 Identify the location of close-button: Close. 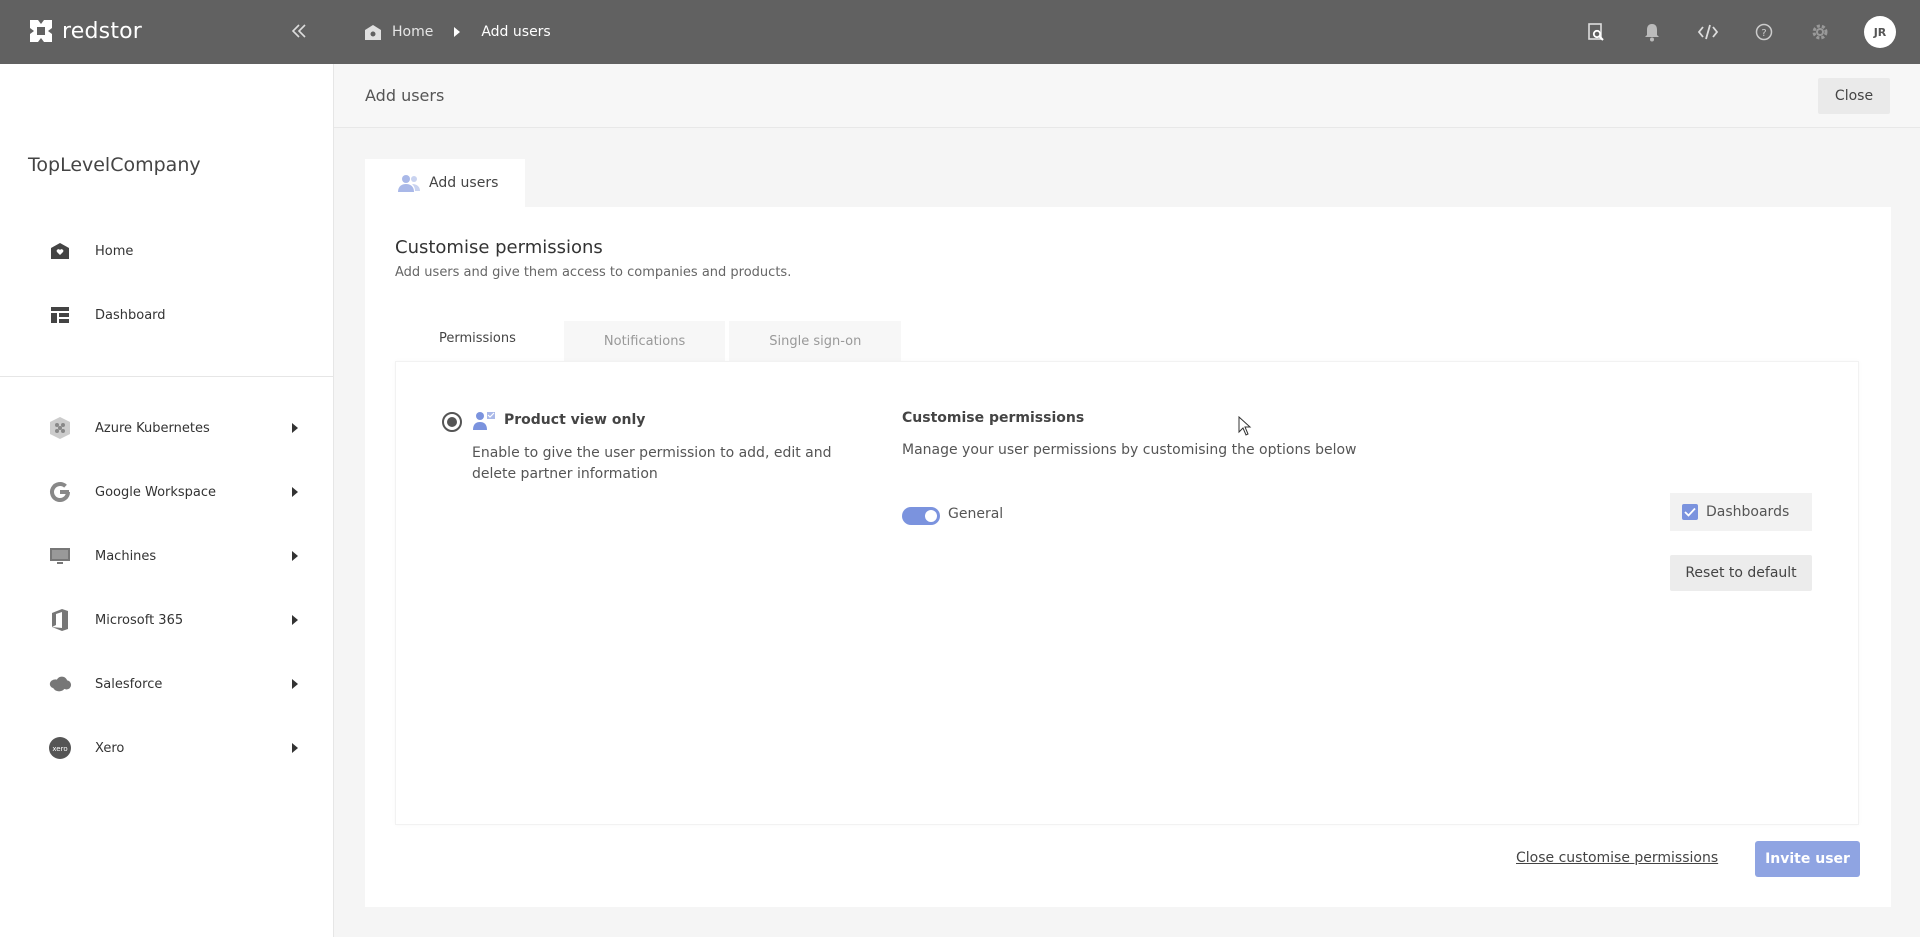
(1854, 96).